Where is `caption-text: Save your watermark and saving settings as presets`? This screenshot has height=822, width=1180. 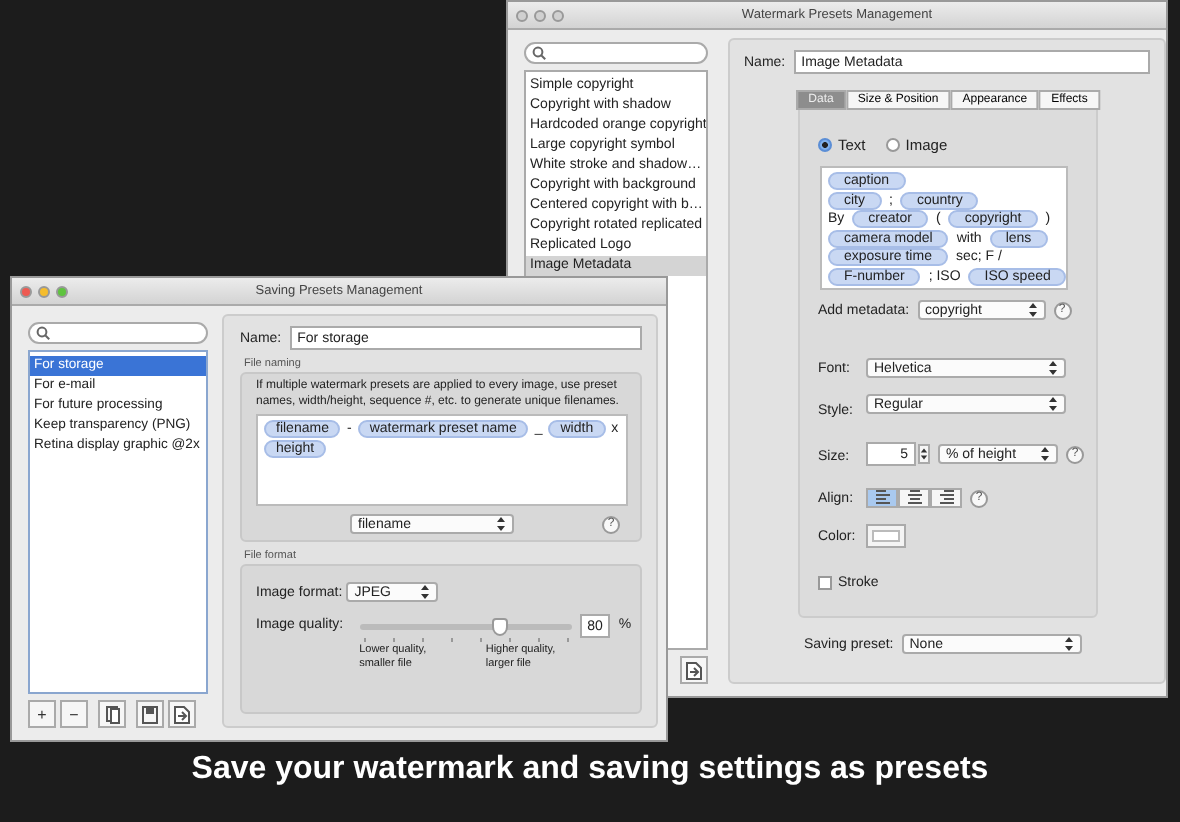
caption-text: Save your watermark and saving settings as presets is located at coordinates (590, 770).